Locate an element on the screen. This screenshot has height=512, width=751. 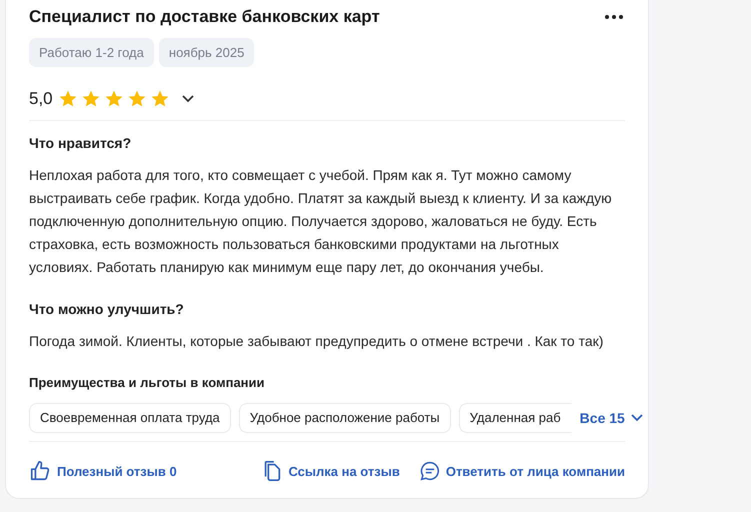
reply-button: Ответить от лица компании is located at coordinates (522, 471).